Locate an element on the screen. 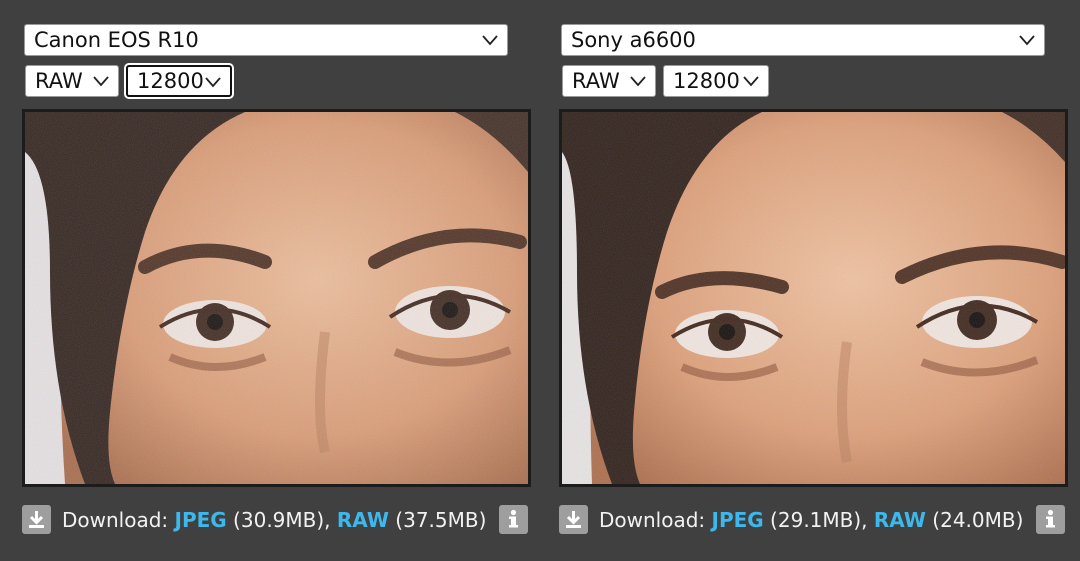  camera-select-value: Sony a6600 is located at coordinates (633, 40).